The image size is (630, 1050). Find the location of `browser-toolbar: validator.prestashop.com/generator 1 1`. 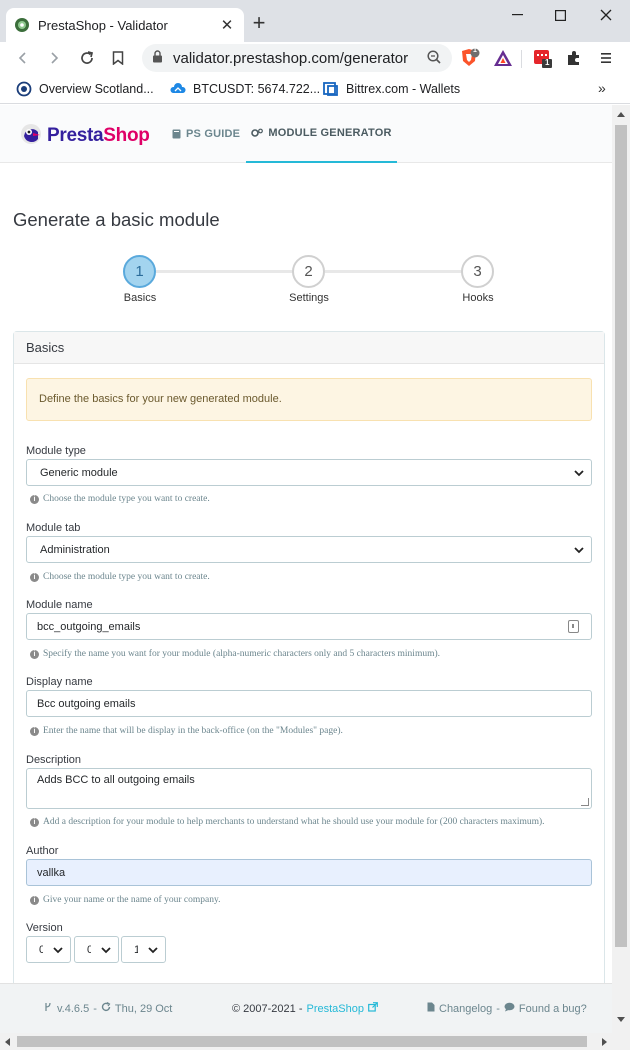

browser-toolbar: validator.prestashop.com/generator 1 1 is located at coordinates (315, 58).